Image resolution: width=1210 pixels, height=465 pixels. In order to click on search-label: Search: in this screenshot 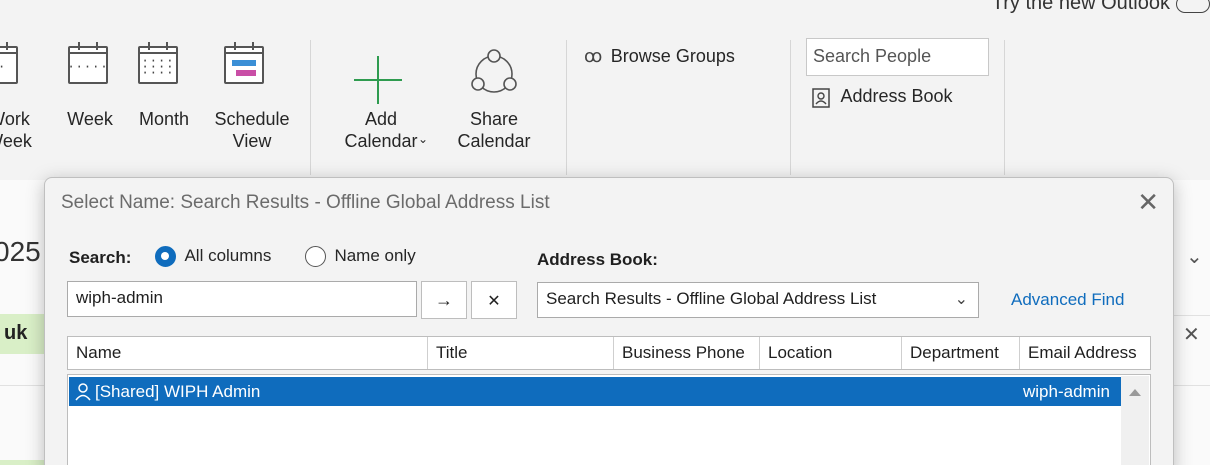, I will do `click(100, 257)`.